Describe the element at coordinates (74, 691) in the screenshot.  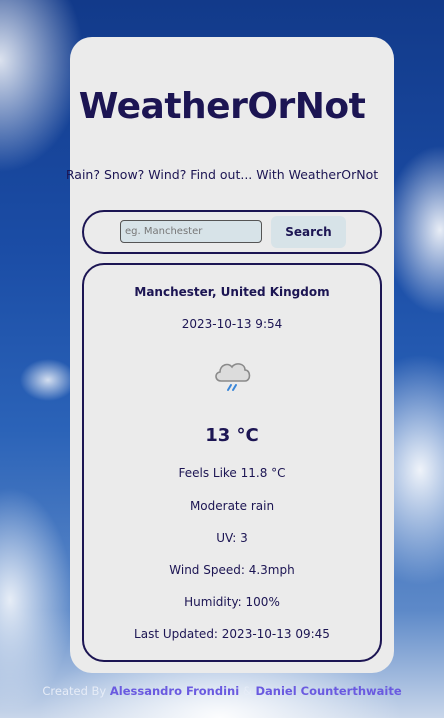
I see `footer-prefix: Created By` at that location.